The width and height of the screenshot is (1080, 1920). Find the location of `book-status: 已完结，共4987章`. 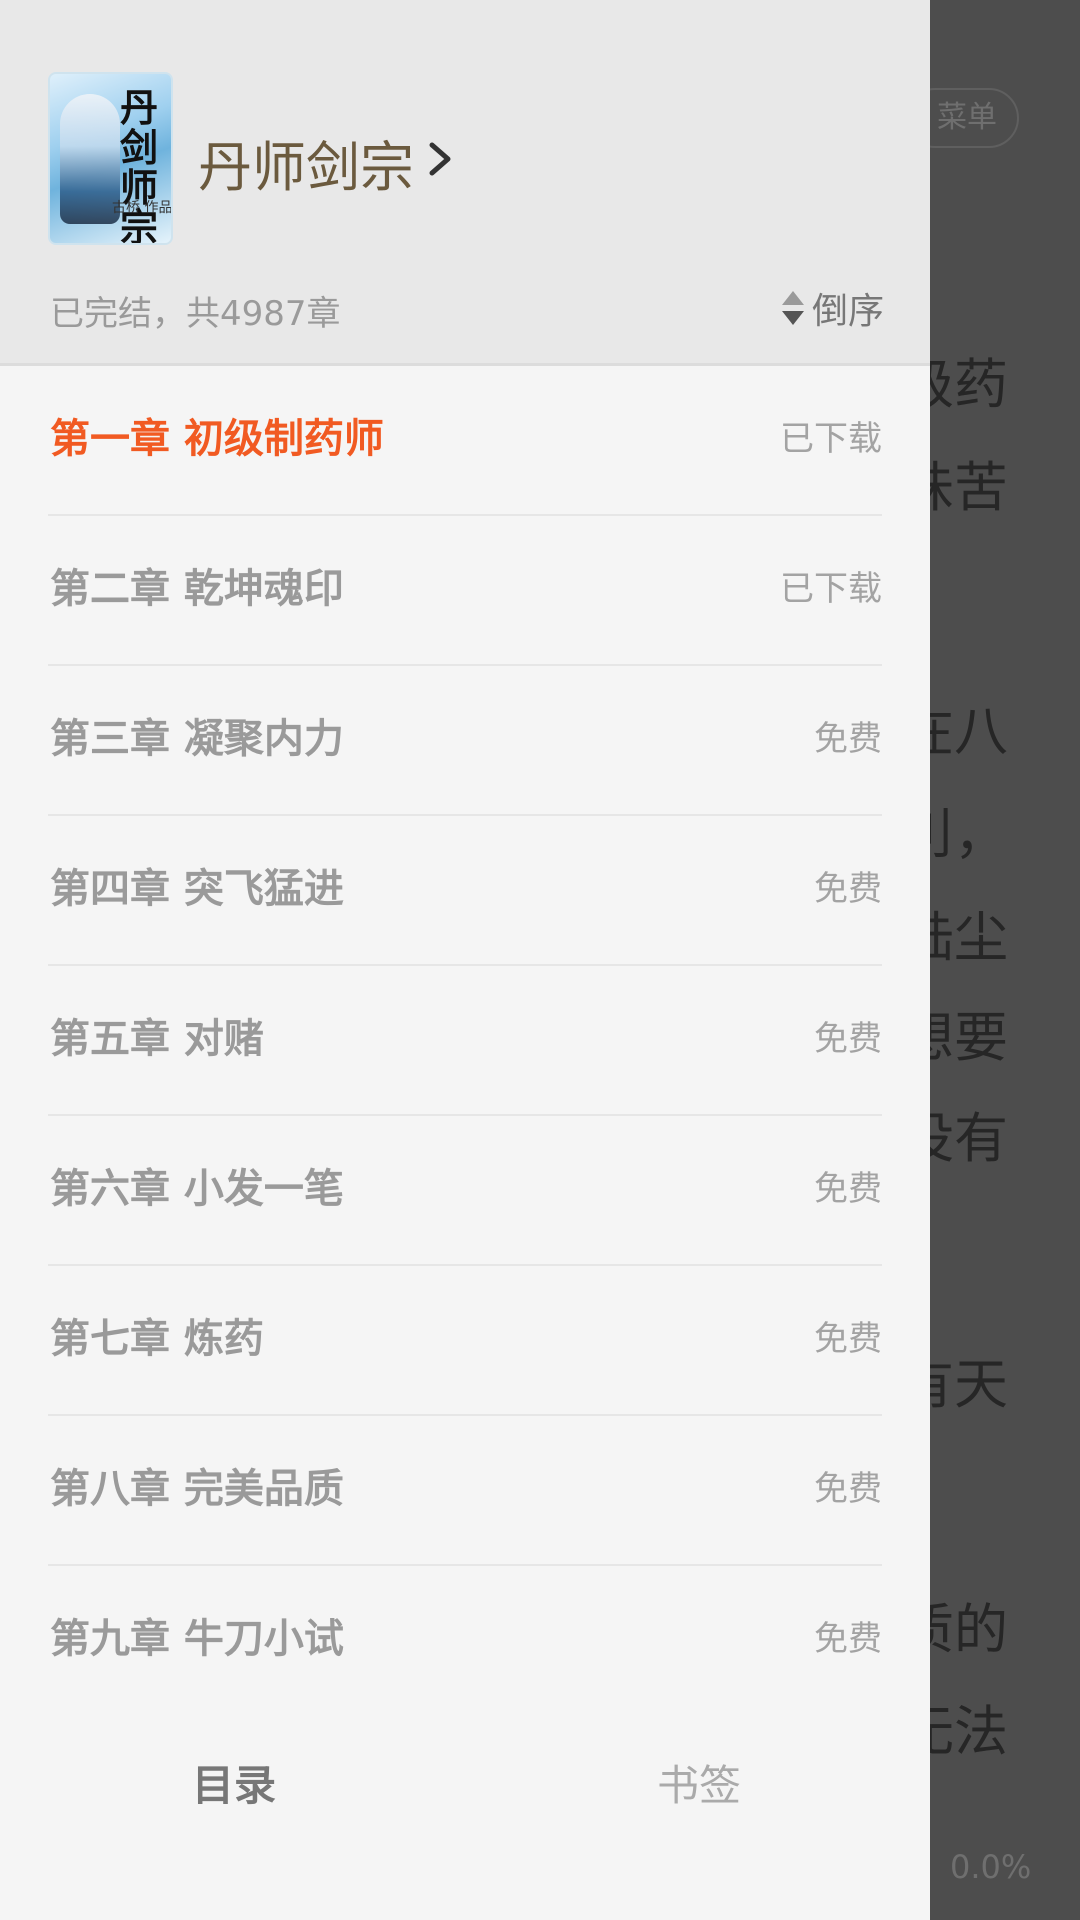

book-status: 已完结，共4987章 is located at coordinates (195, 314).